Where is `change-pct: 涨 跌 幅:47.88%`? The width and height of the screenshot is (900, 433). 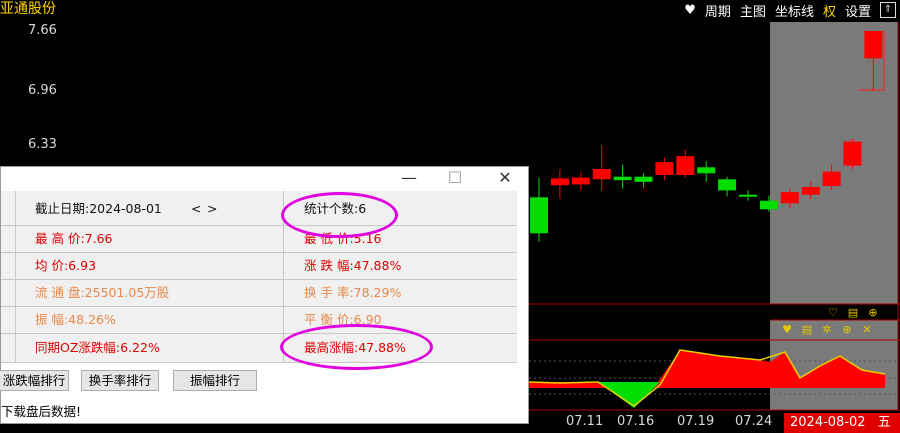 change-pct: 涨 跌 幅:47.88% is located at coordinates (353, 265).